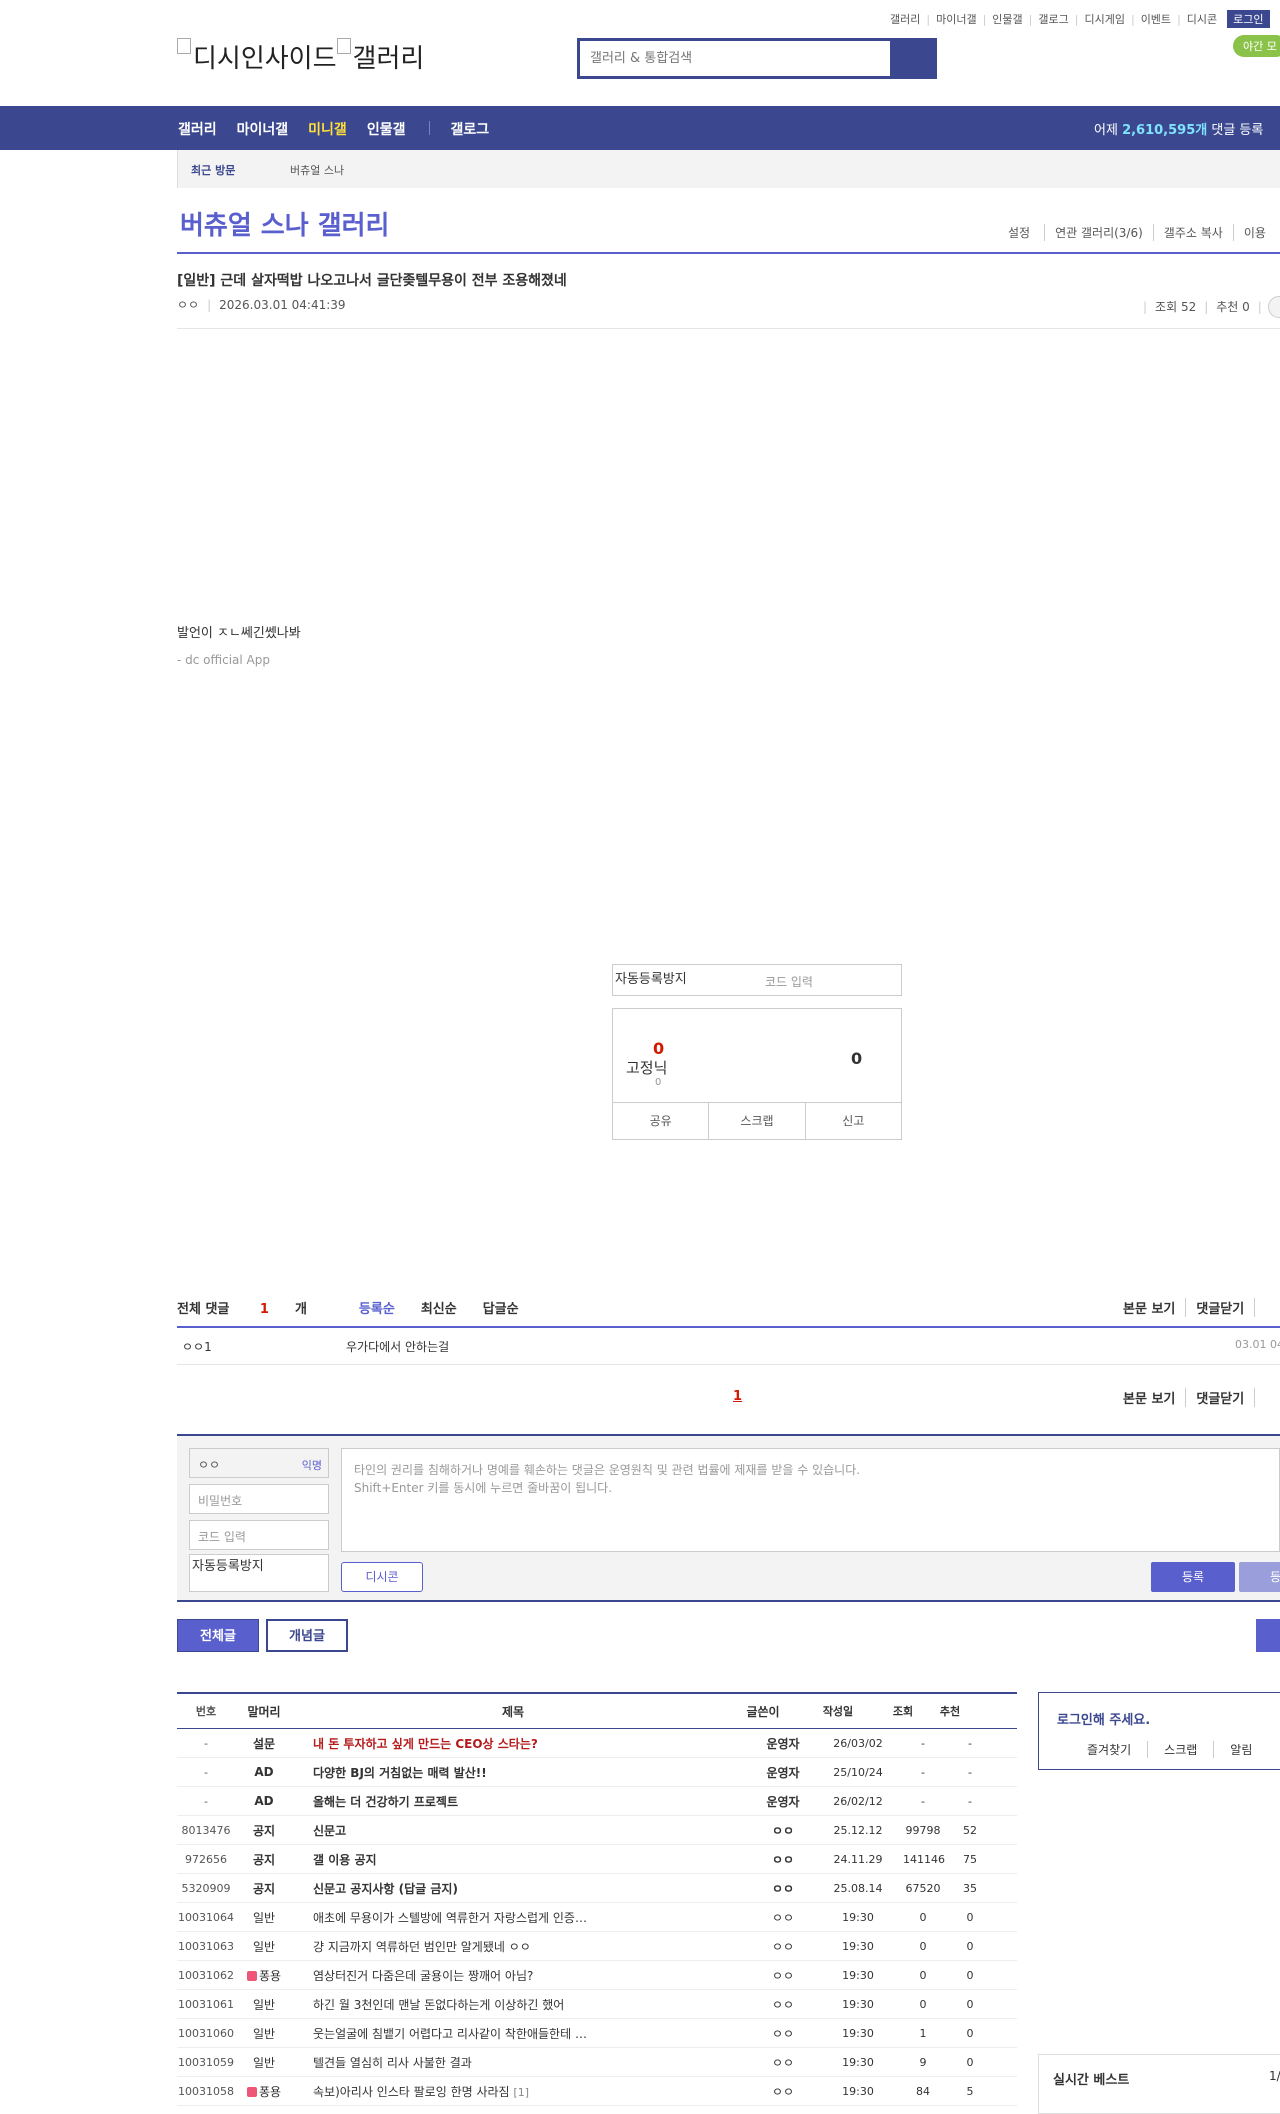  What do you see at coordinates (658, 1048) in the screenshot?
I see `recommend-up-count: 0` at bounding box center [658, 1048].